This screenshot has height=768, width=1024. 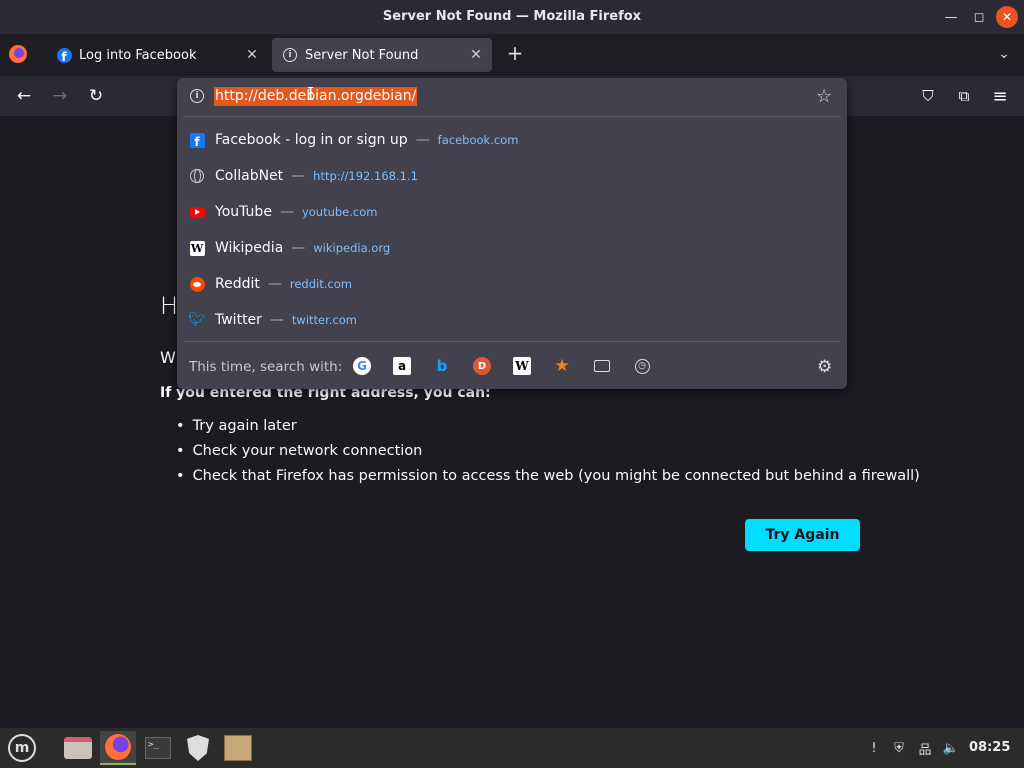 What do you see at coordinates (249, 248) in the screenshot?
I see `suggestion-title: Wikipedia` at bounding box center [249, 248].